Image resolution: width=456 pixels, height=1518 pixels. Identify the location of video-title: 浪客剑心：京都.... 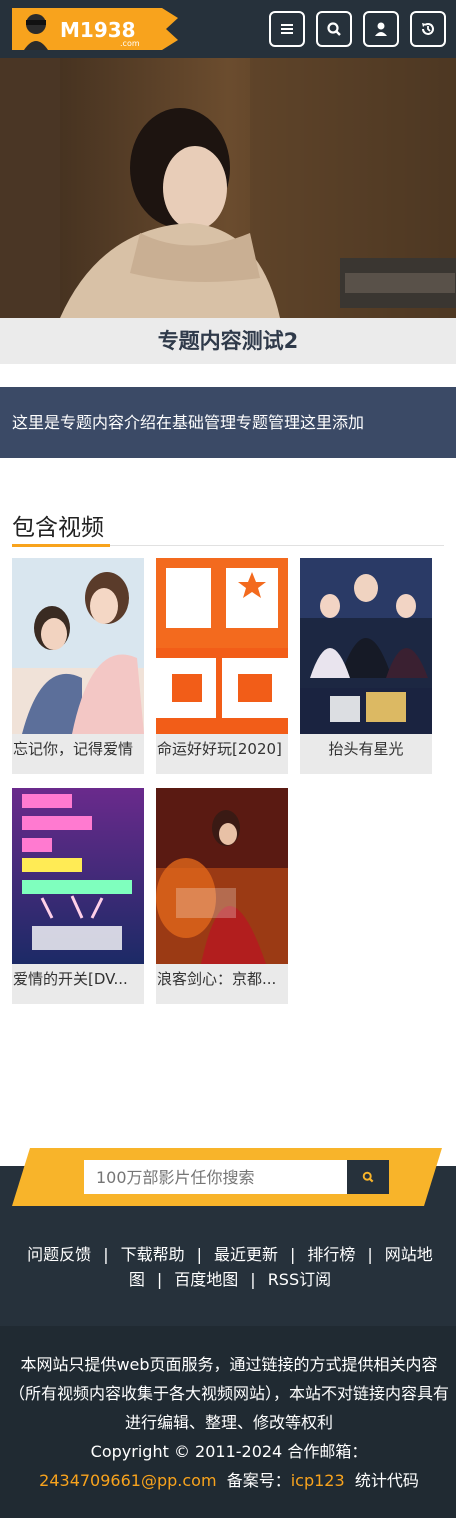
(222, 979).